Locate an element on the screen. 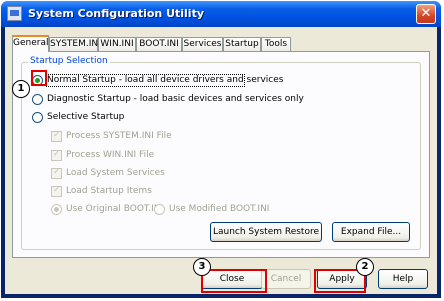 The height and width of the screenshot is (301, 444). tab-boot-ini: BOOT.INI is located at coordinates (159, 44).